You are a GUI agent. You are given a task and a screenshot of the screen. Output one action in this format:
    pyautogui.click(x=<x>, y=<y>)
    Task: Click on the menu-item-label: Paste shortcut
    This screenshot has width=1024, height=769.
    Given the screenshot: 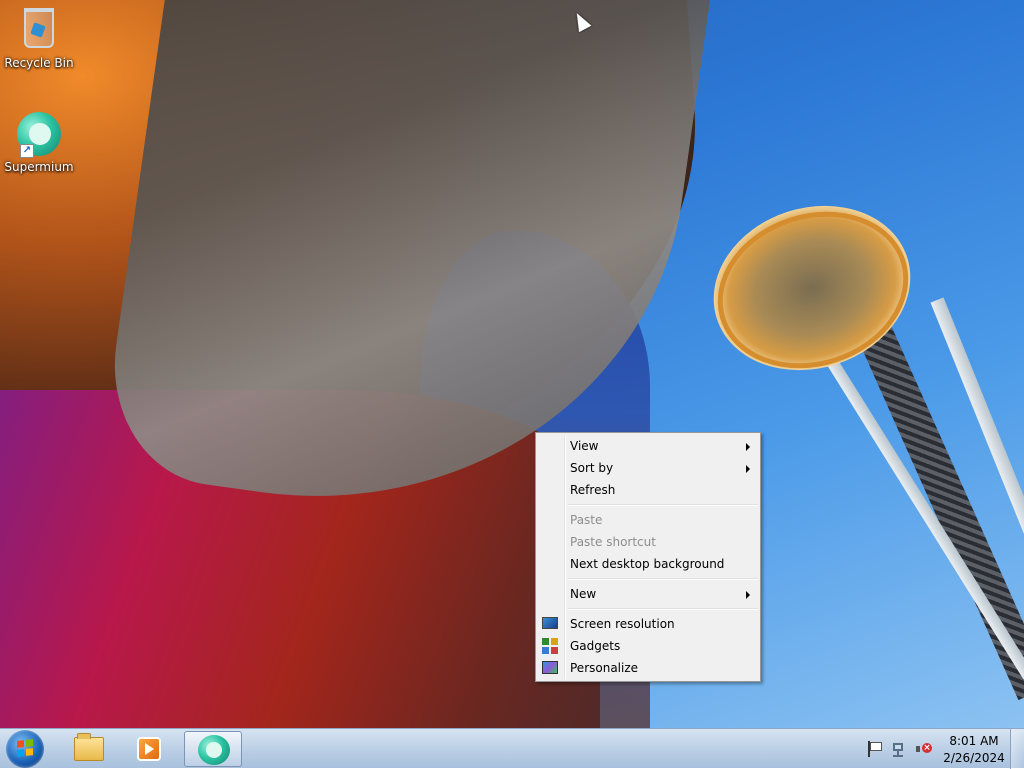 What is the action you would take?
    pyautogui.click(x=613, y=542)
    